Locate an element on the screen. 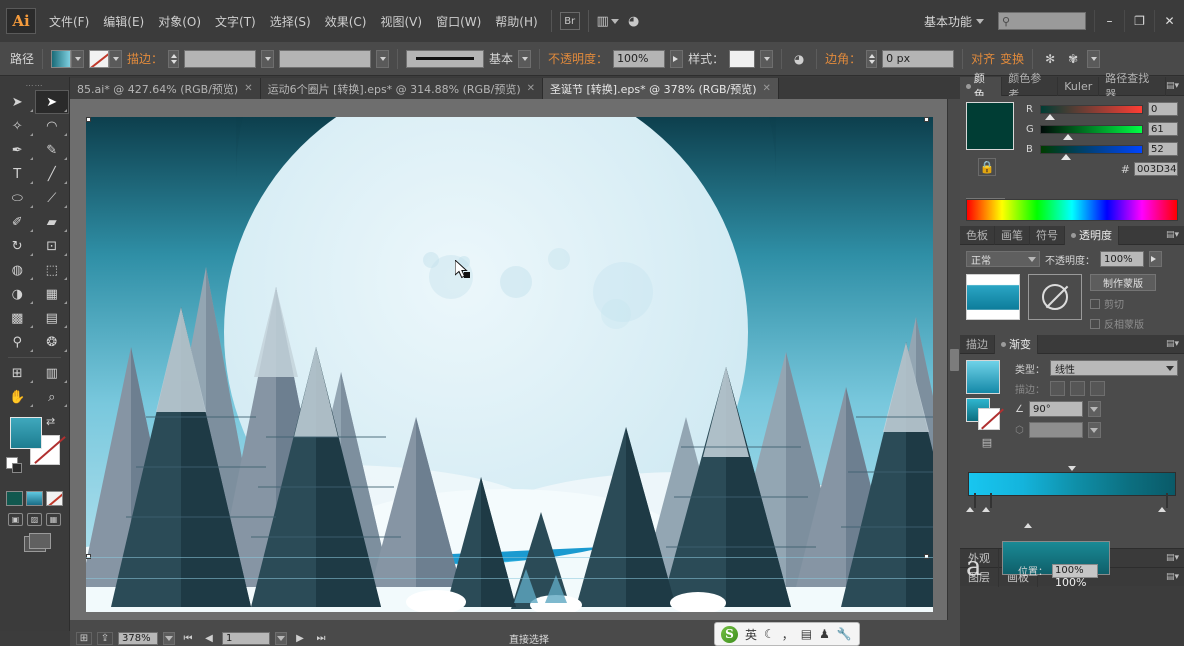 The image size is (1184, 646). stroke-profile-dropdown-icon is located at coordinates (383, 58).